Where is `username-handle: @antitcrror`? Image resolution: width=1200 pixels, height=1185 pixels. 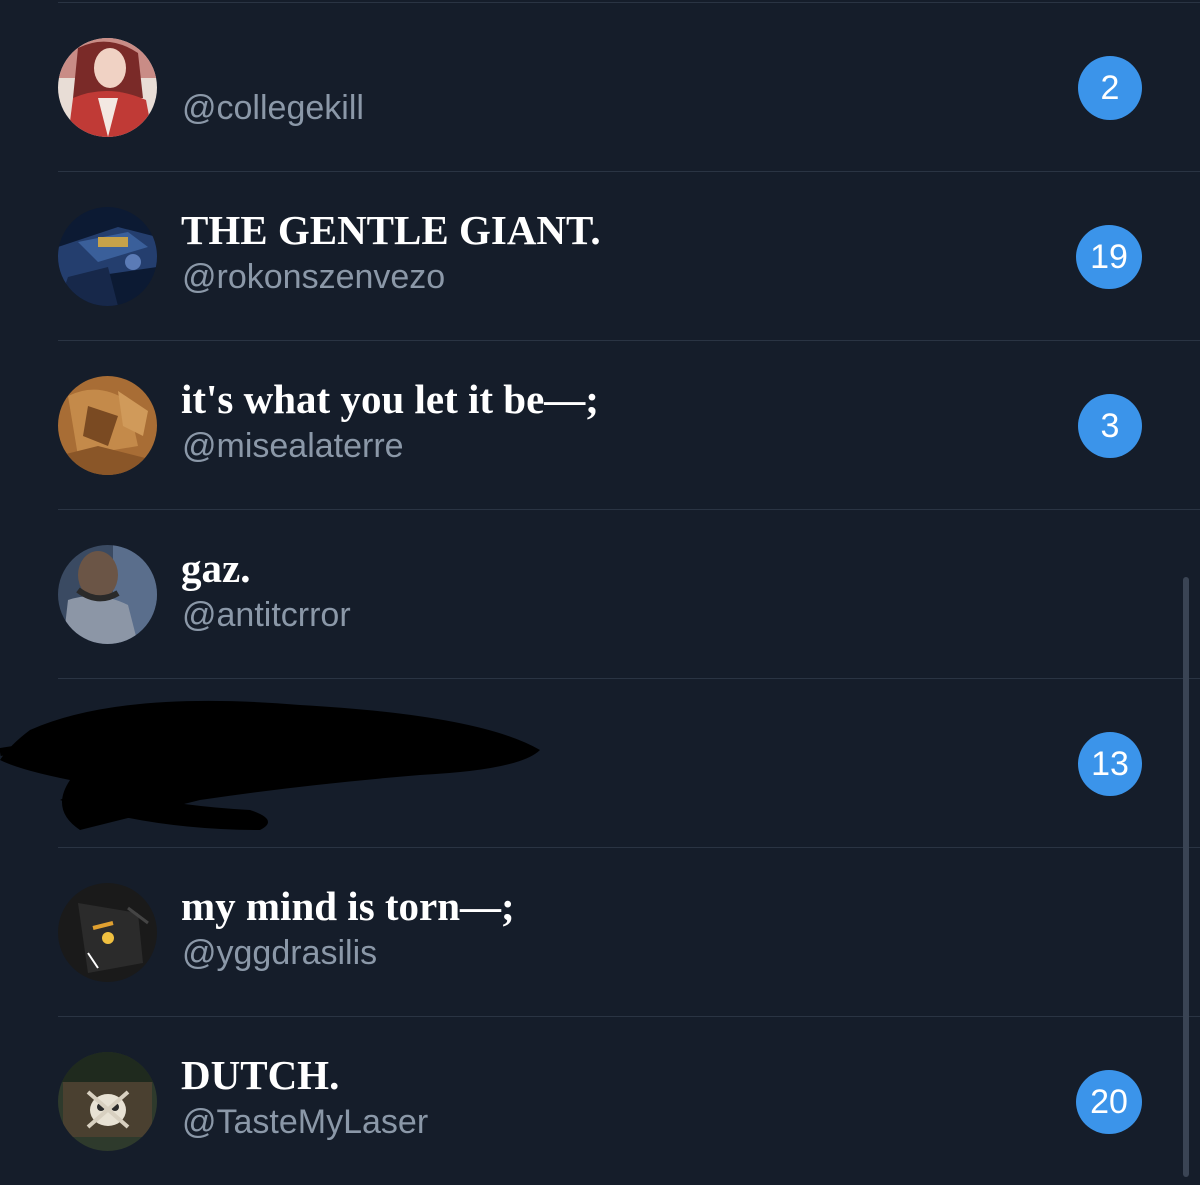
username-handle: @antitcrror is located at coordinates (266, 615).